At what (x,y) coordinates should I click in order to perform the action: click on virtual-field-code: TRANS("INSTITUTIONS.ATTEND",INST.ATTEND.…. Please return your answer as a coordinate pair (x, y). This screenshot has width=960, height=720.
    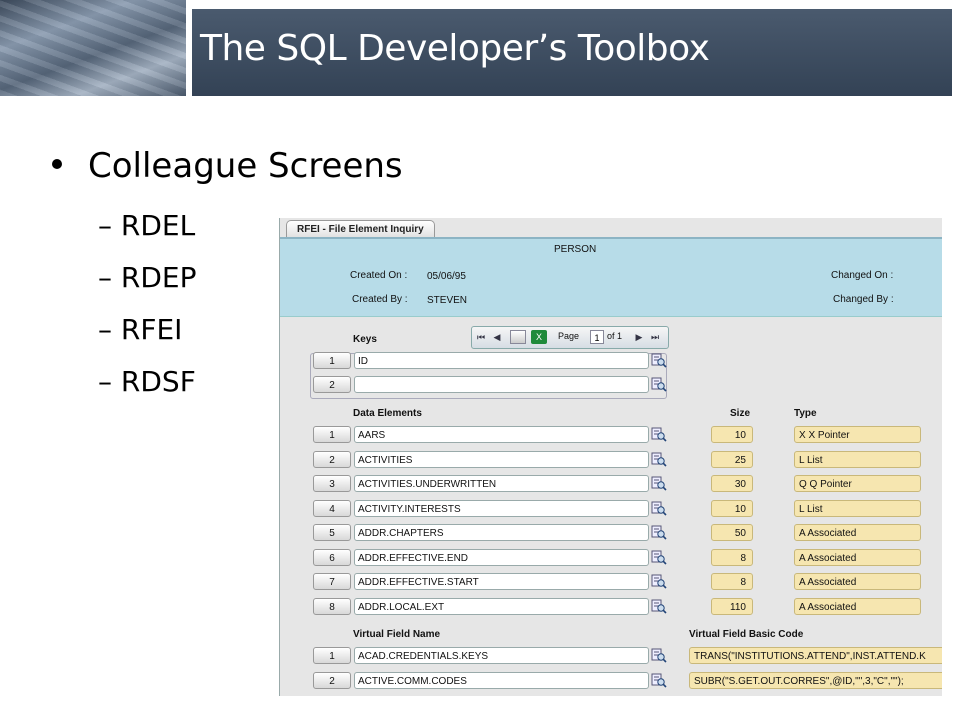
    Looking at the image, I should click on (815, 655).